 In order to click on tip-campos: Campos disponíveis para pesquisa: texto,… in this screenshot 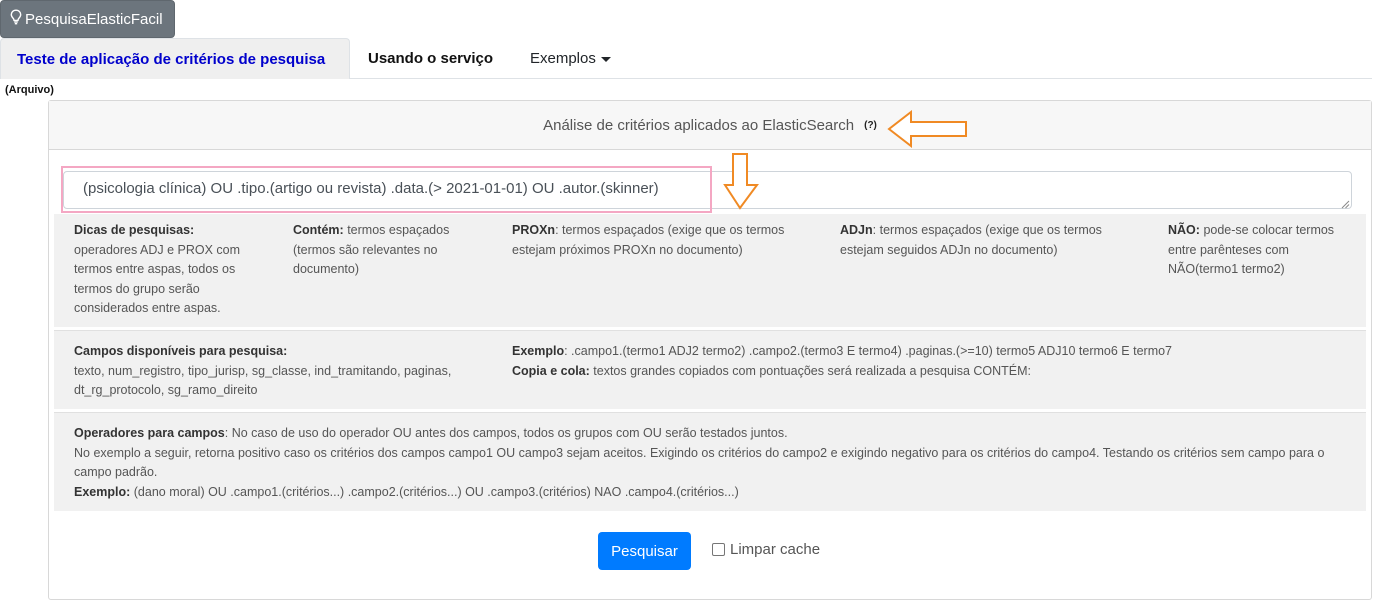, I will do `click(274, 371)`.